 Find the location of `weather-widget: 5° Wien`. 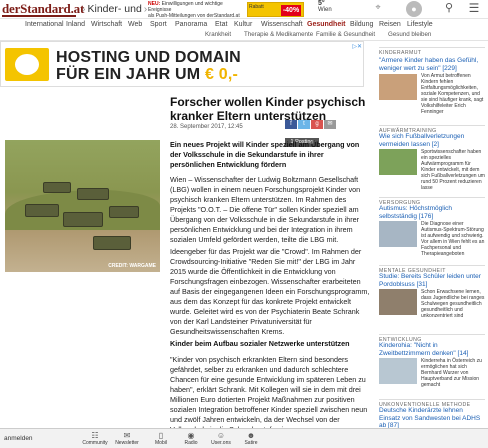

weather-widget: 5° Wien is located at coordinates (325, 6).